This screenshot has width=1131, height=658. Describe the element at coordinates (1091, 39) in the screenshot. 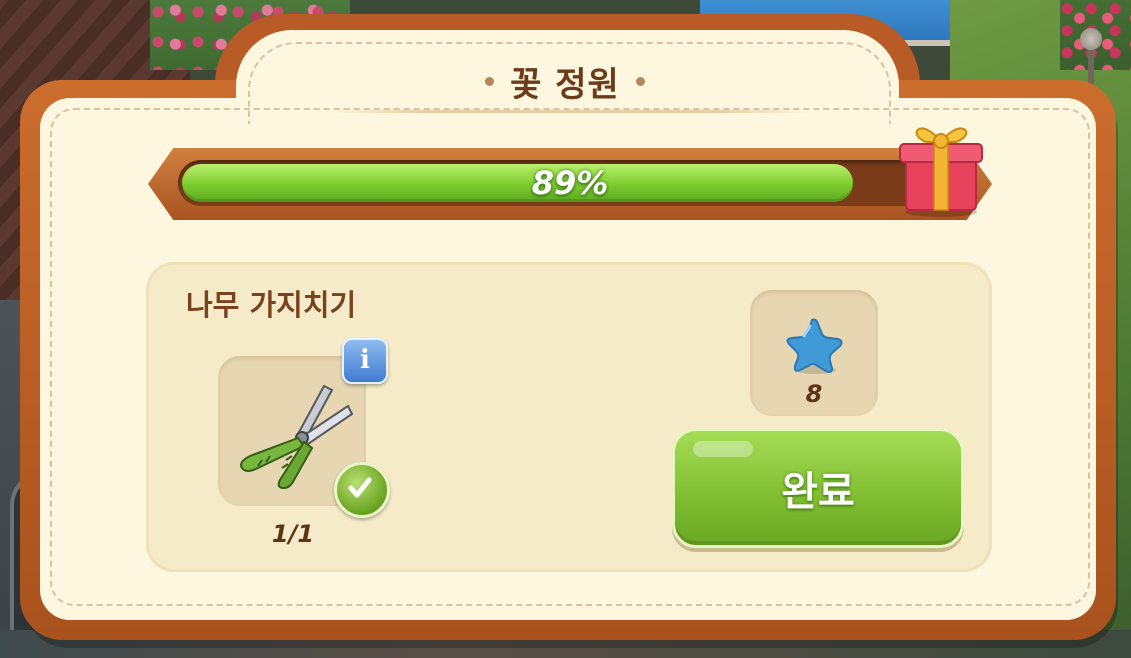

I see `lamp` at that location.